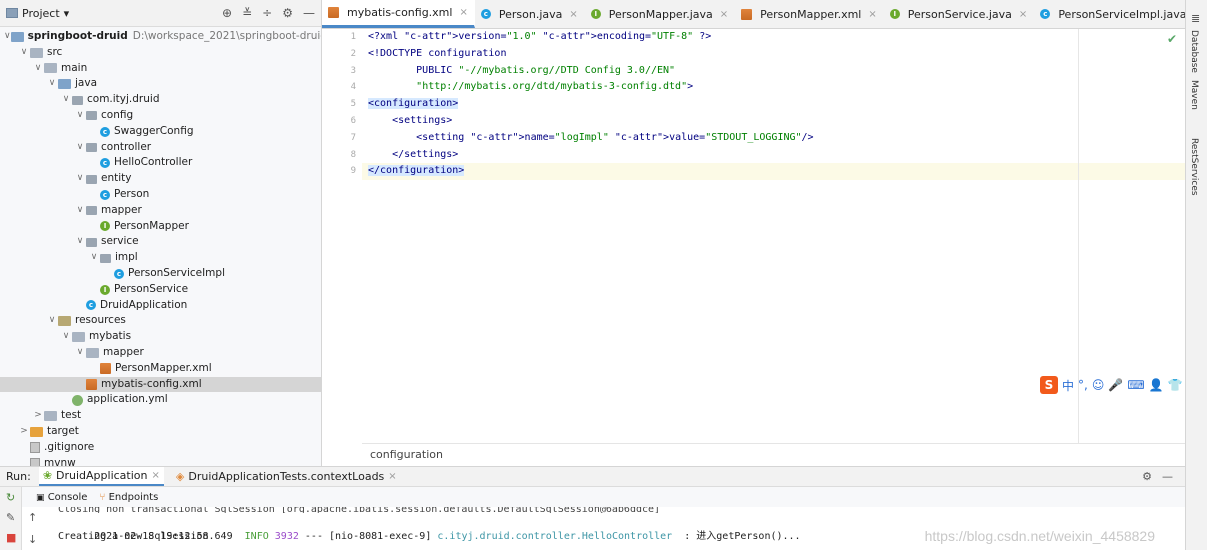 This screenshot has height=550, width=1207. Describe the element at coordinates (160, 384) in the screenshot. I see `tree-item: mybatis-config.xml` at that location.